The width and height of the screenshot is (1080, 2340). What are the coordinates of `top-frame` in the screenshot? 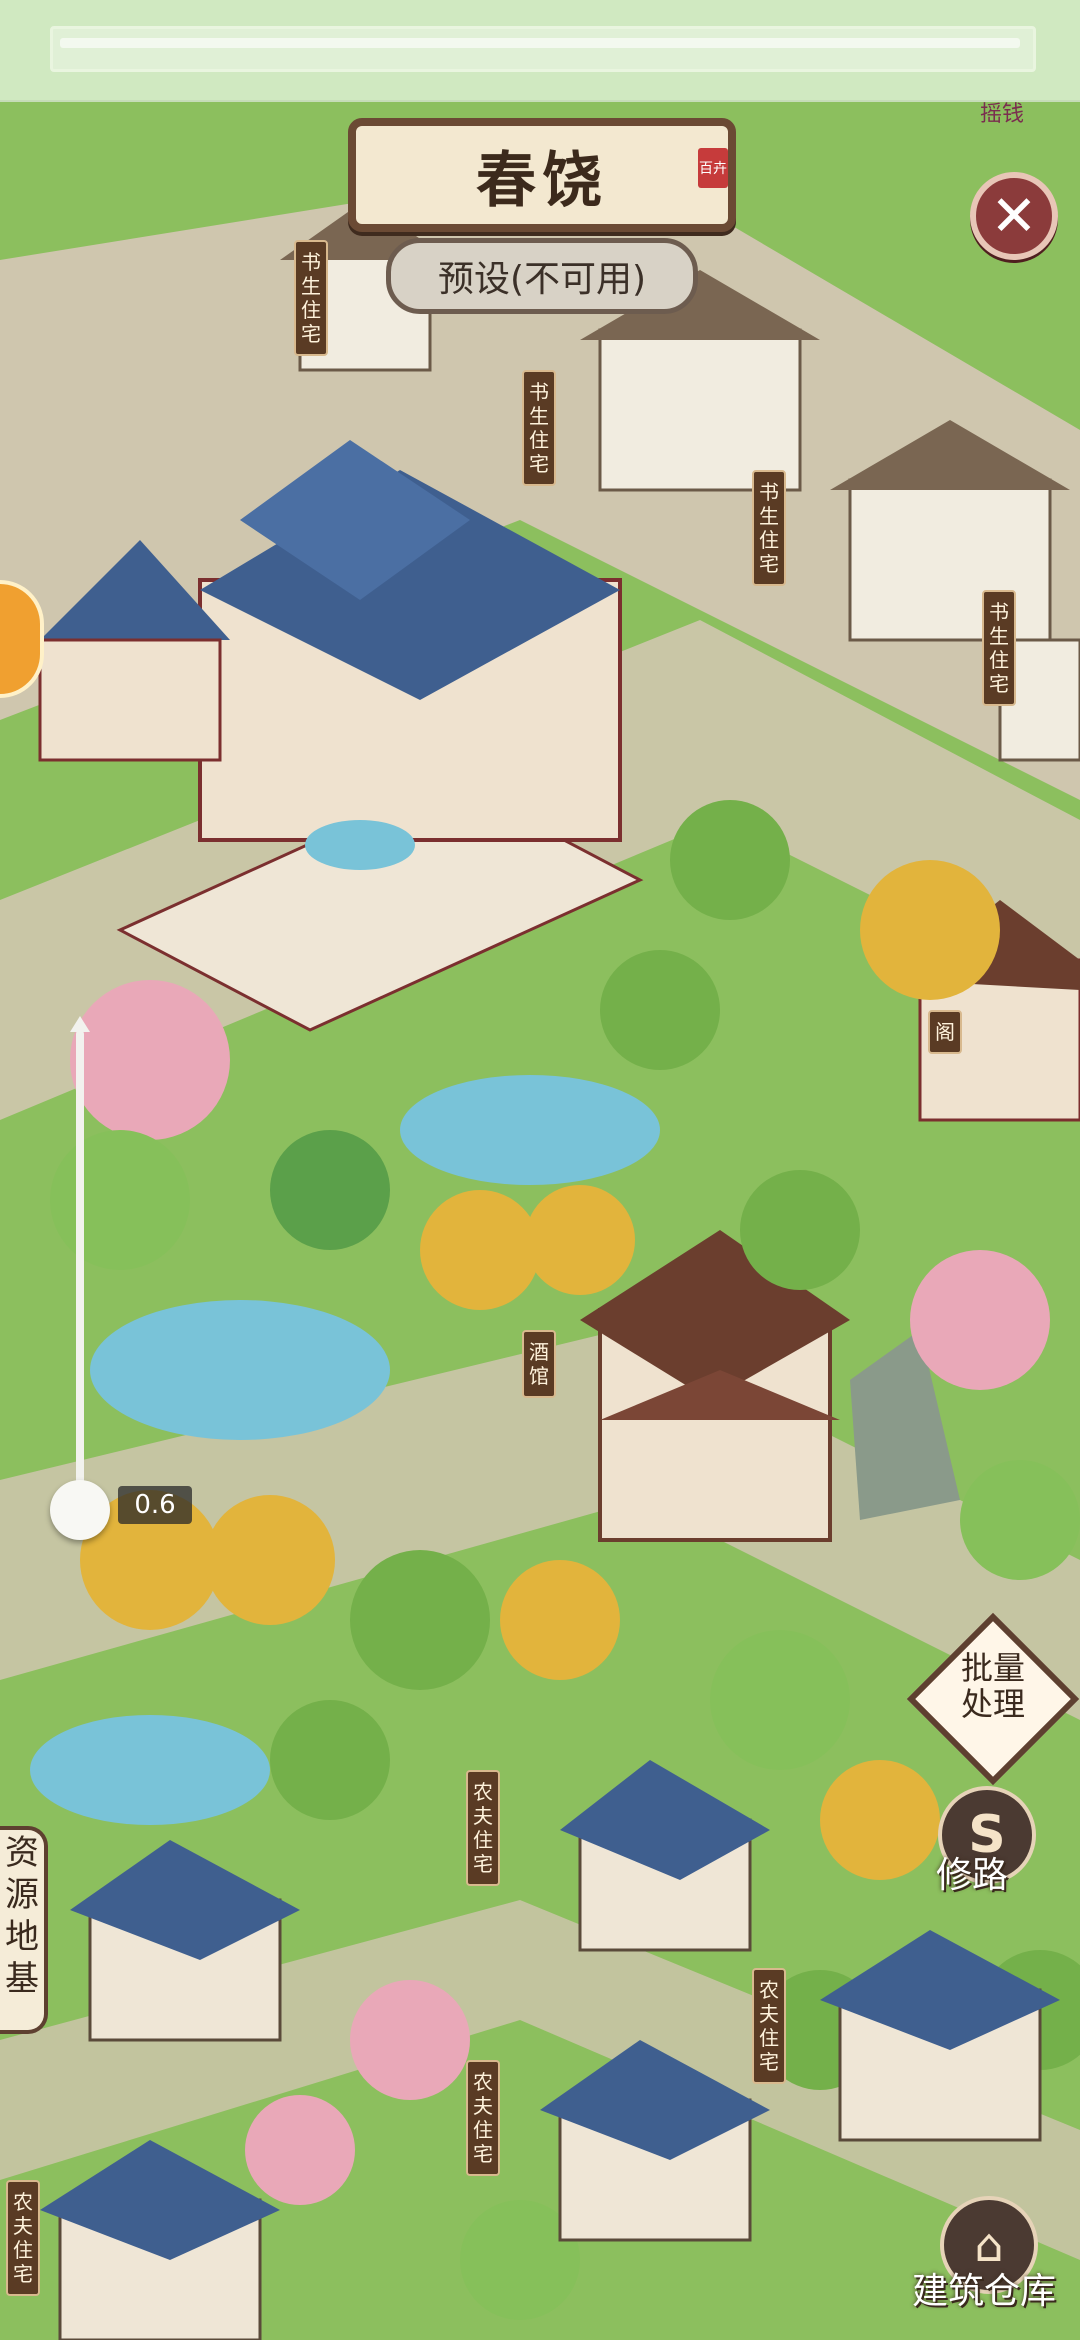 It's located at (540, 51).